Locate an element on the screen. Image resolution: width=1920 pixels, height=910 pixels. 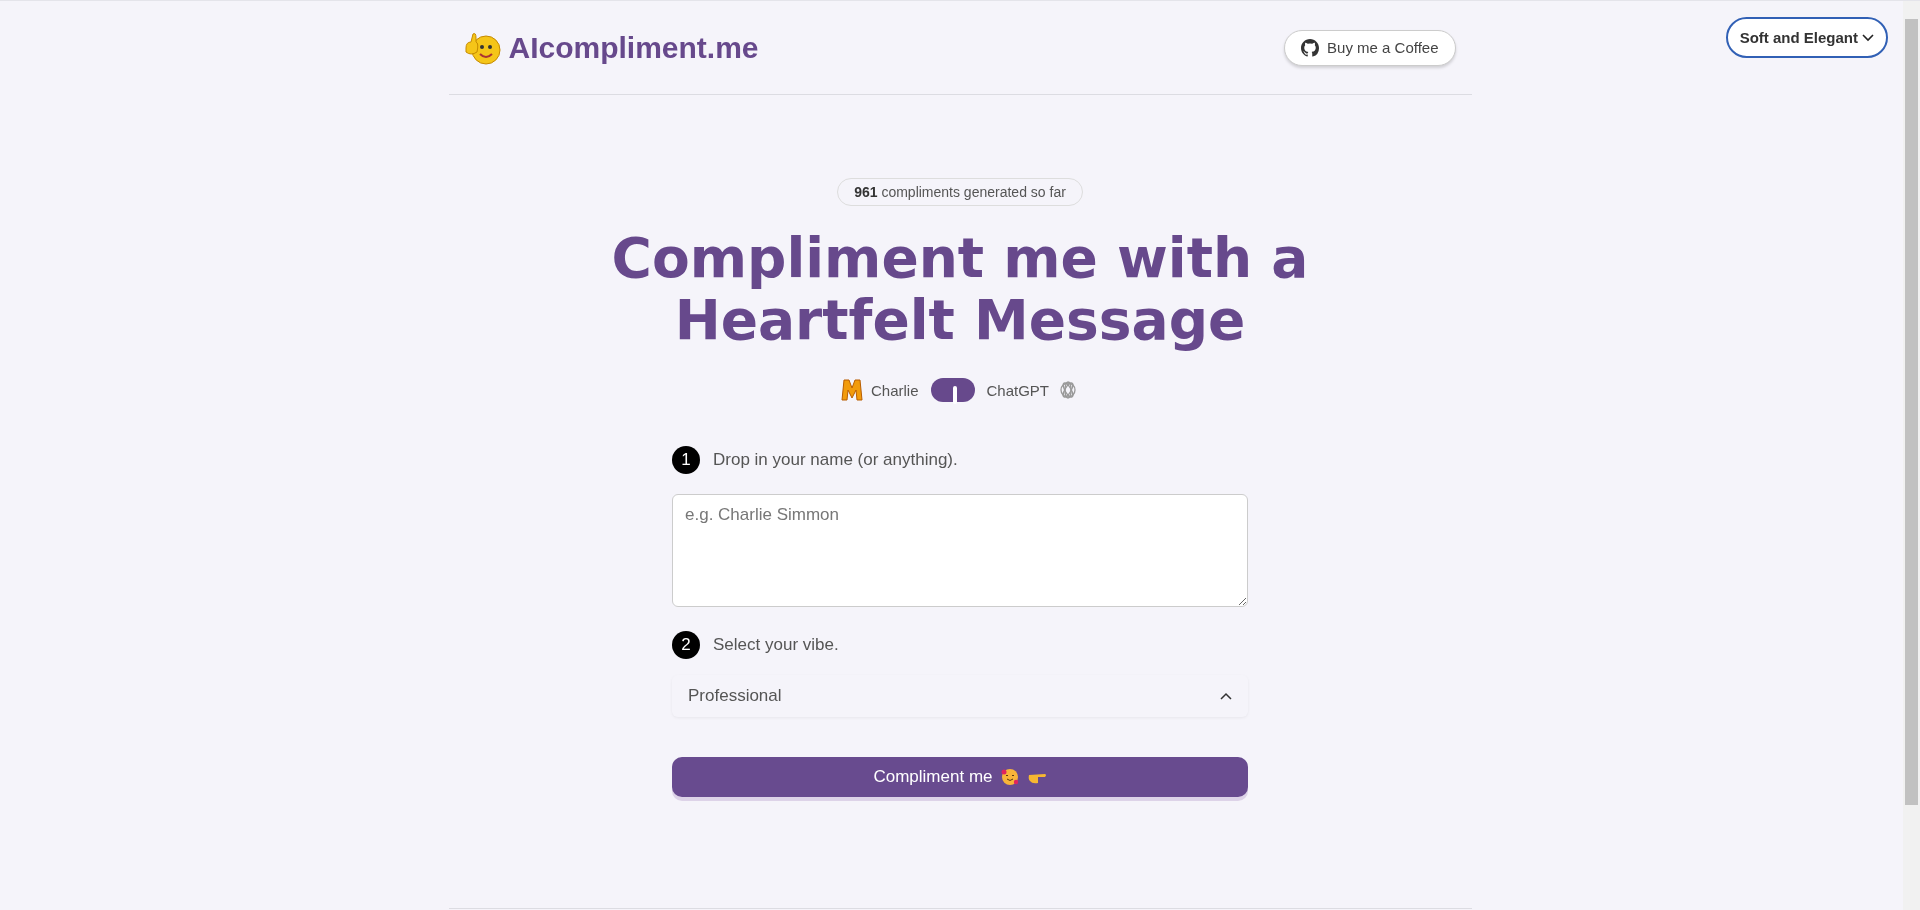
letter-m-logo-icon is located at coordinates (851, 390).